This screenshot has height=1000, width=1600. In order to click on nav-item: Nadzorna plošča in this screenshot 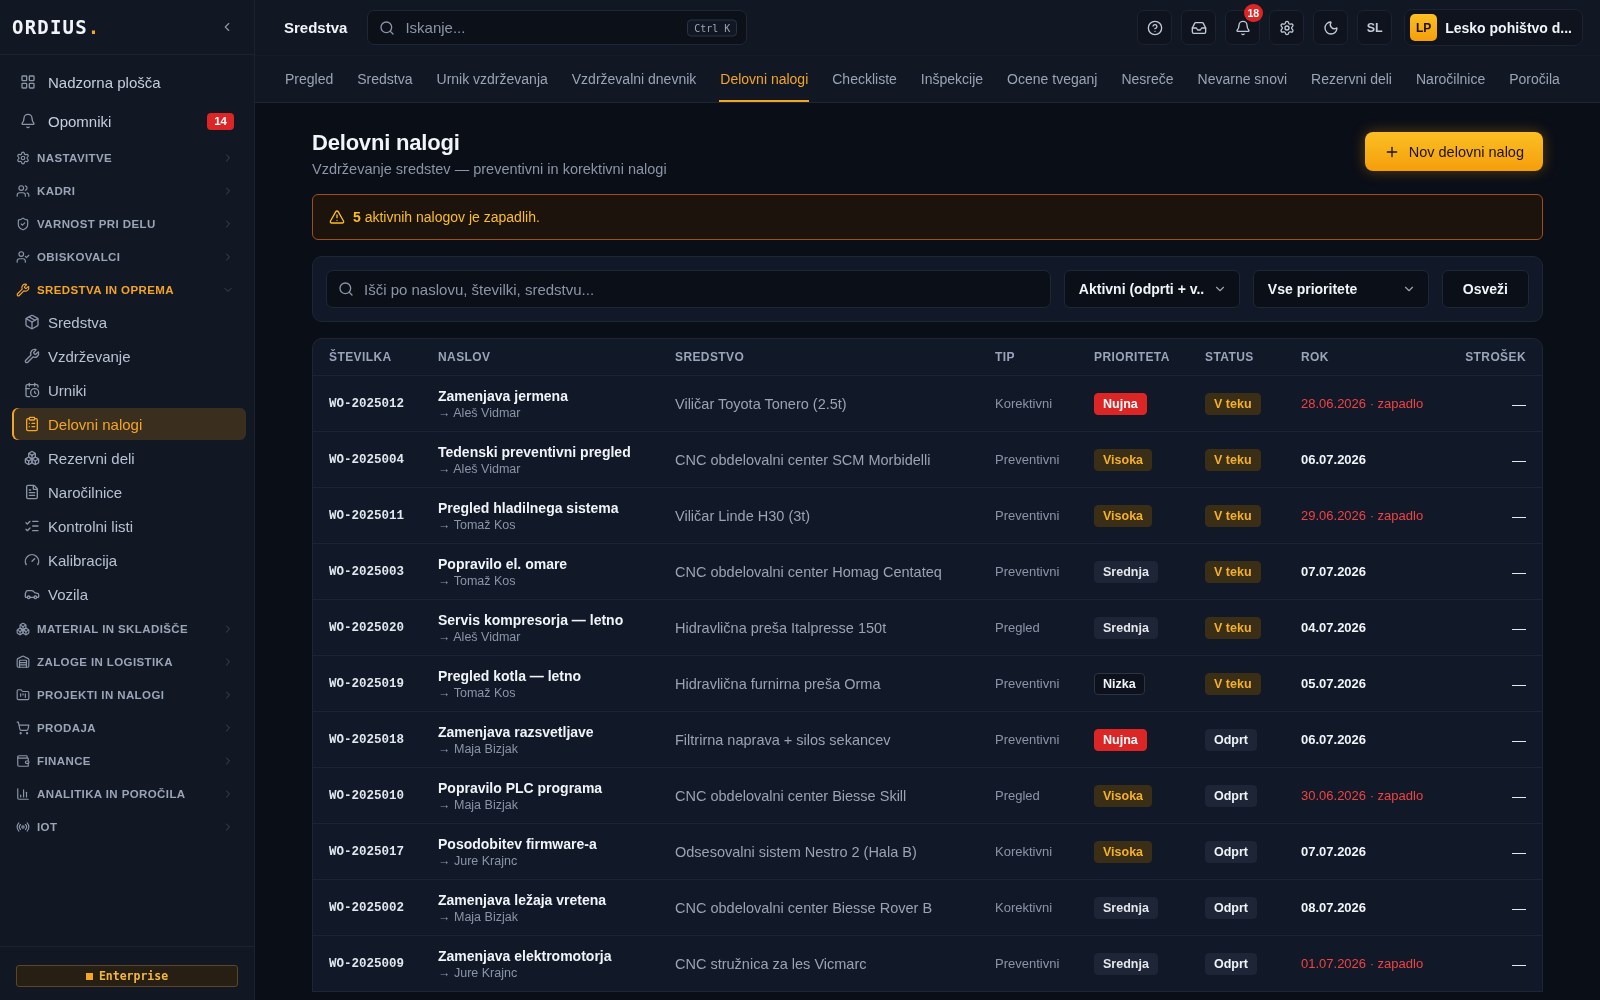, I will do `click(129, 82)`.